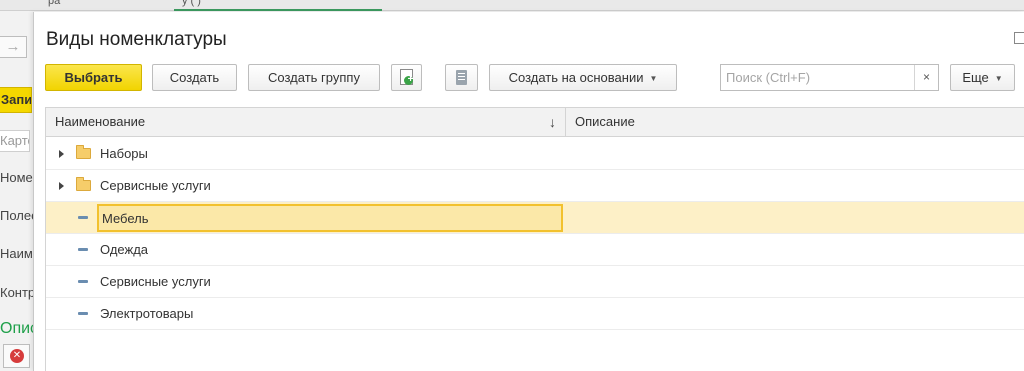 Image resolution: width=1024 pixels, height=371 pixels. I want to click on list-button, so click(461, 77).